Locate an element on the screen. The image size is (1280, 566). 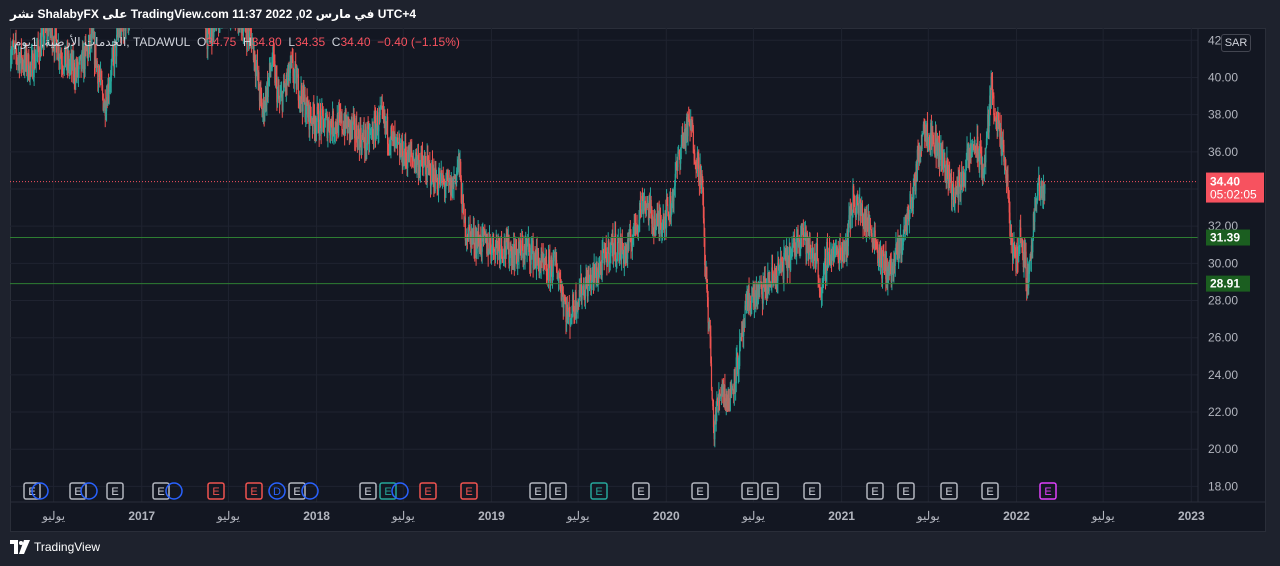
time-tick-label: 2020 is located at coordinates (666, 516).